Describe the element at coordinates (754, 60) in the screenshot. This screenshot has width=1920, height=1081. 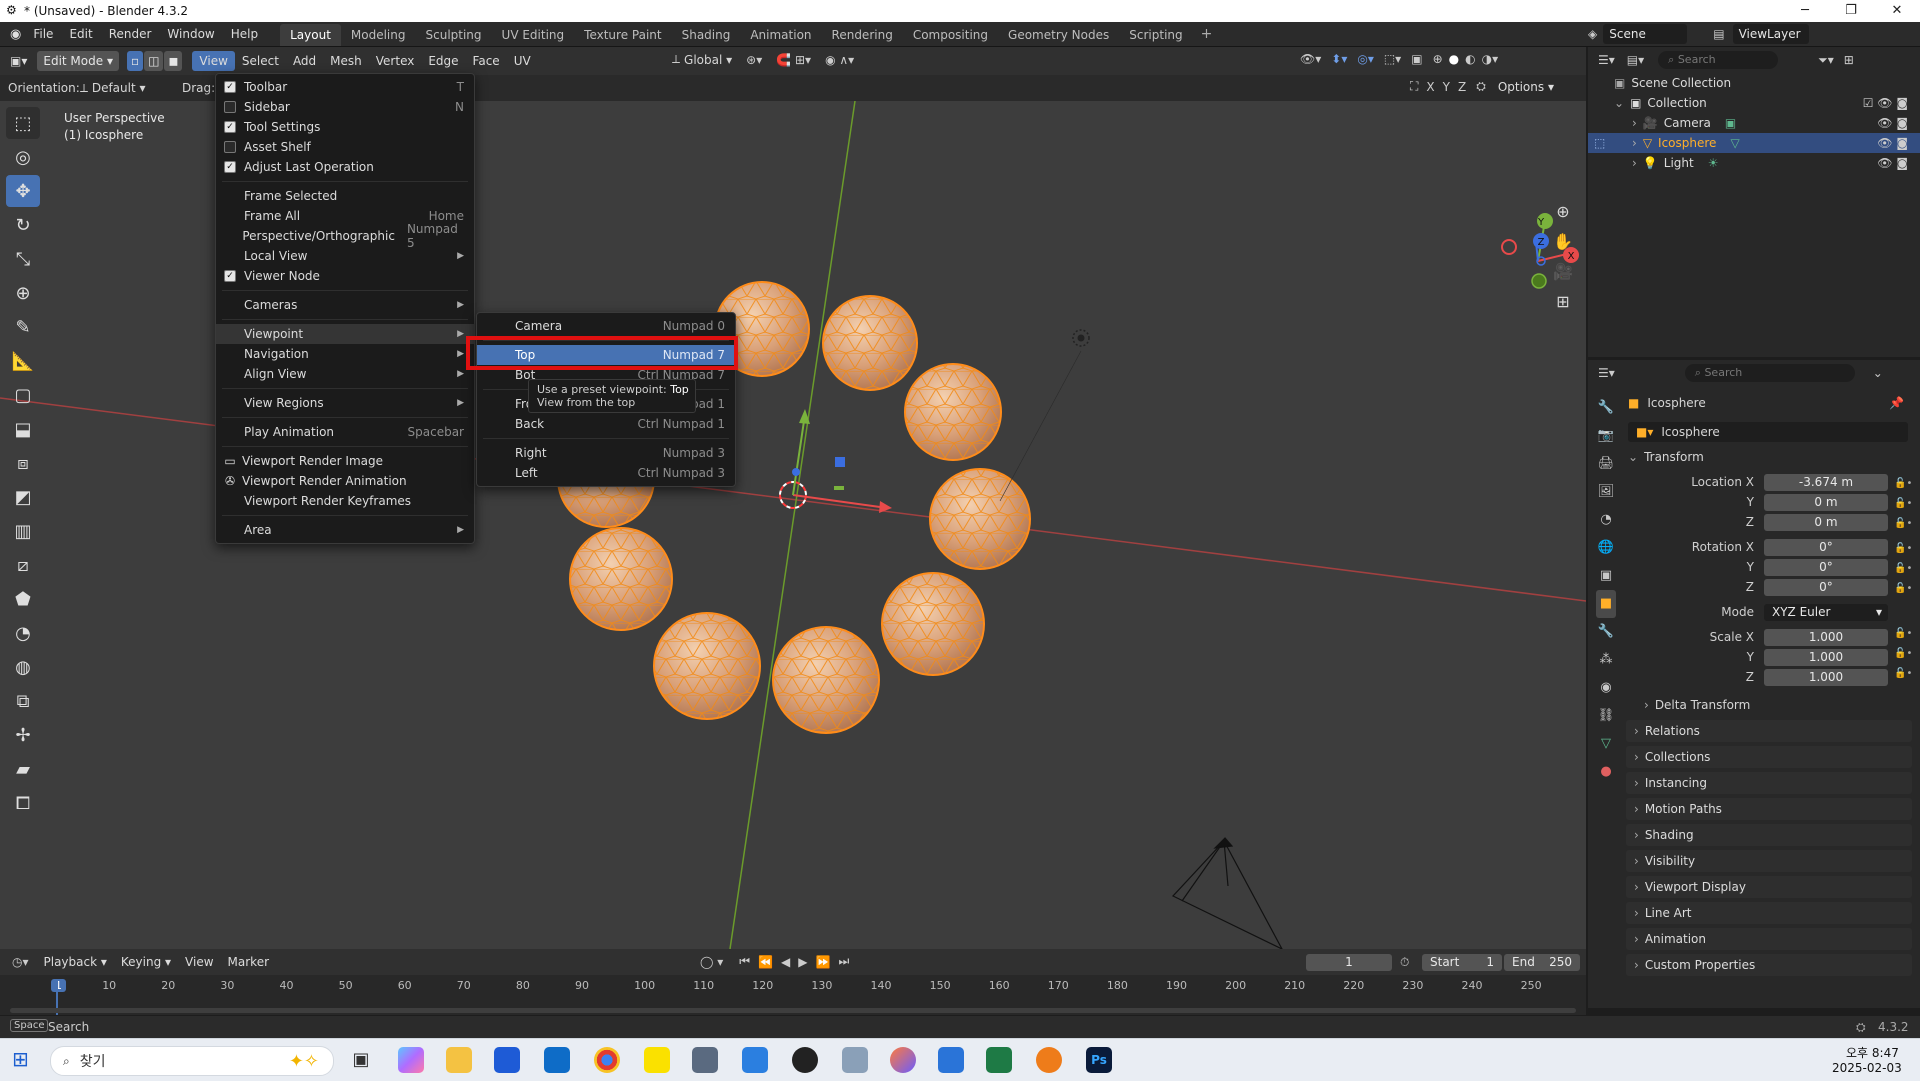
I see `pivot-icon: ⊛▾` at that location.